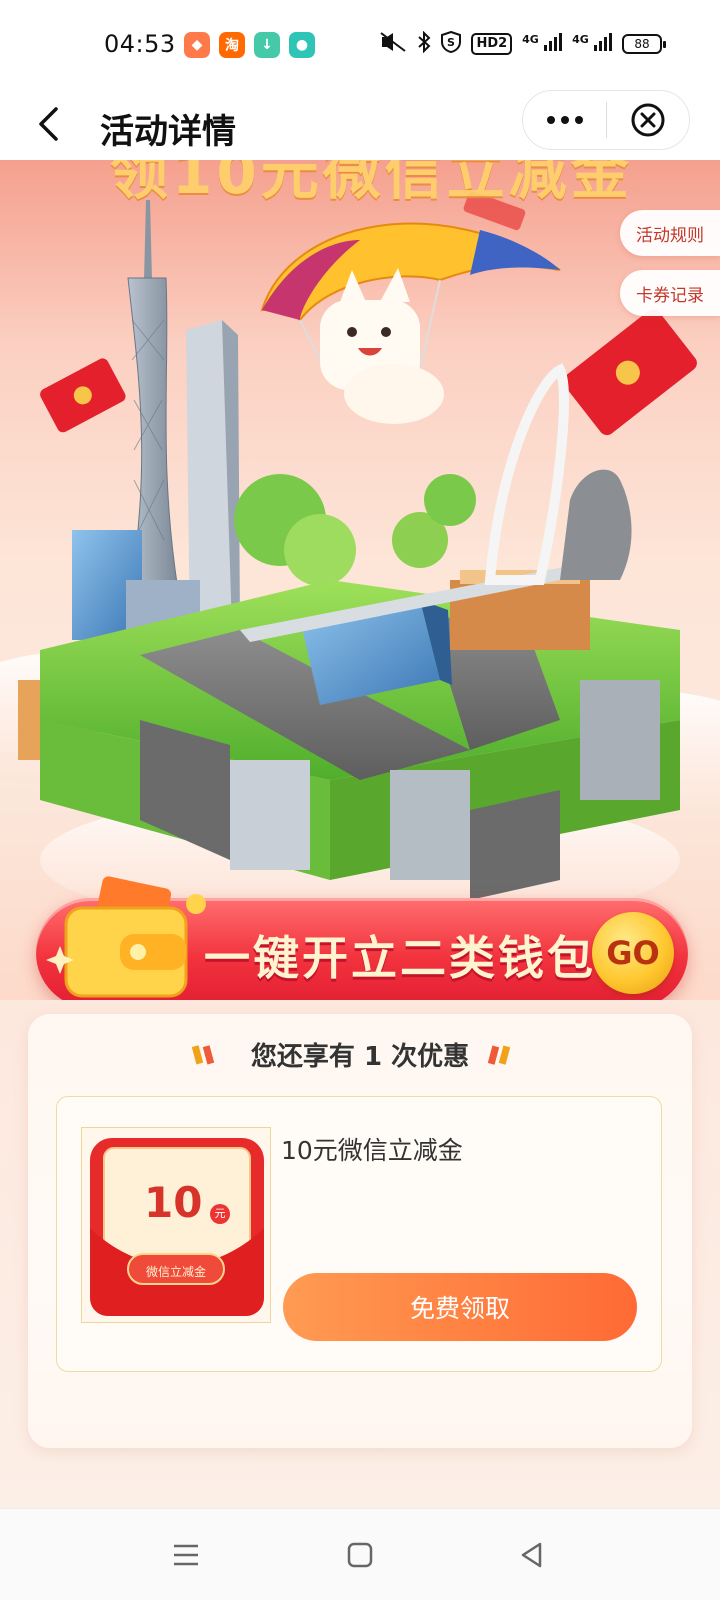 This screenshot has height=1600, width=720. I want to click on taobao-app-icon: 淘, so click(232, 45).